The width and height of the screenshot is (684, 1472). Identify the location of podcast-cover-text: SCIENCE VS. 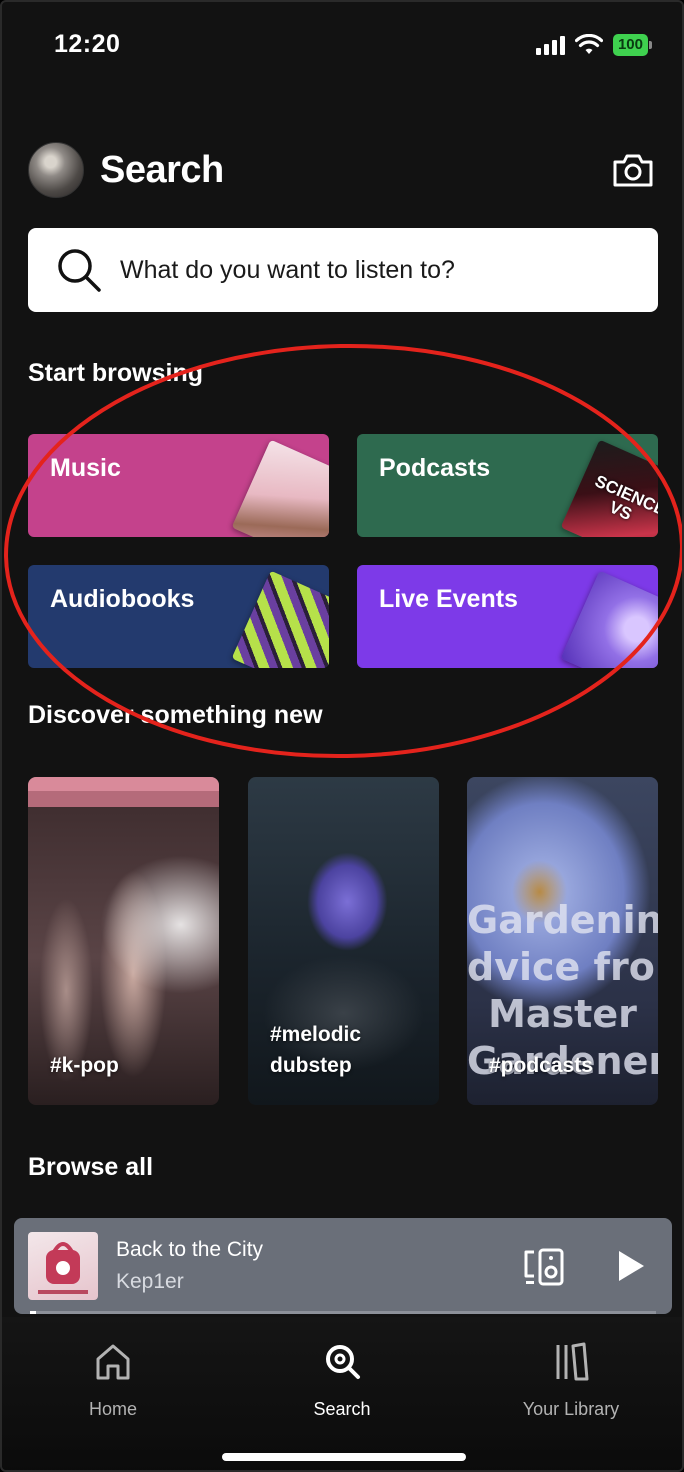
(625, 498).